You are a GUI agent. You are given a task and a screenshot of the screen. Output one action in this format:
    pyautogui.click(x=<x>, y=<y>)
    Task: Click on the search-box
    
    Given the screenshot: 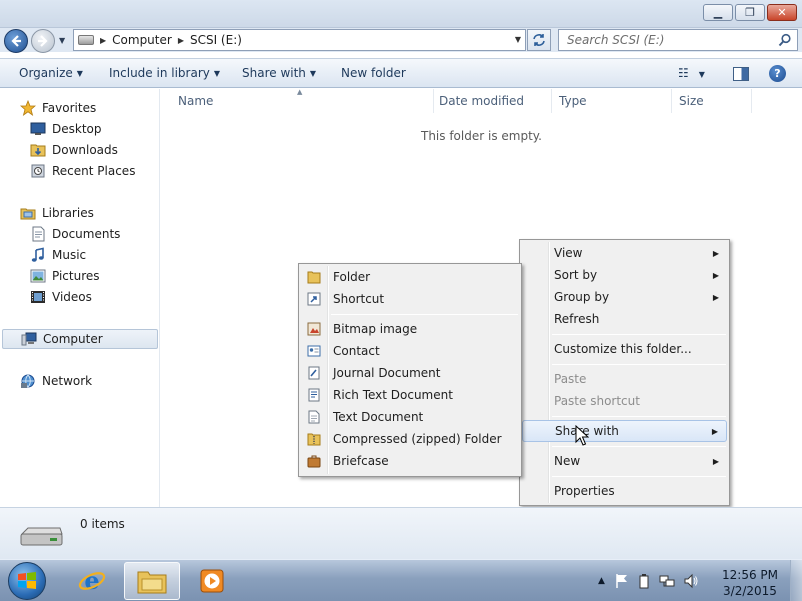 What is the action you would take?
    pyautogui.click(x=678, y=40)
    